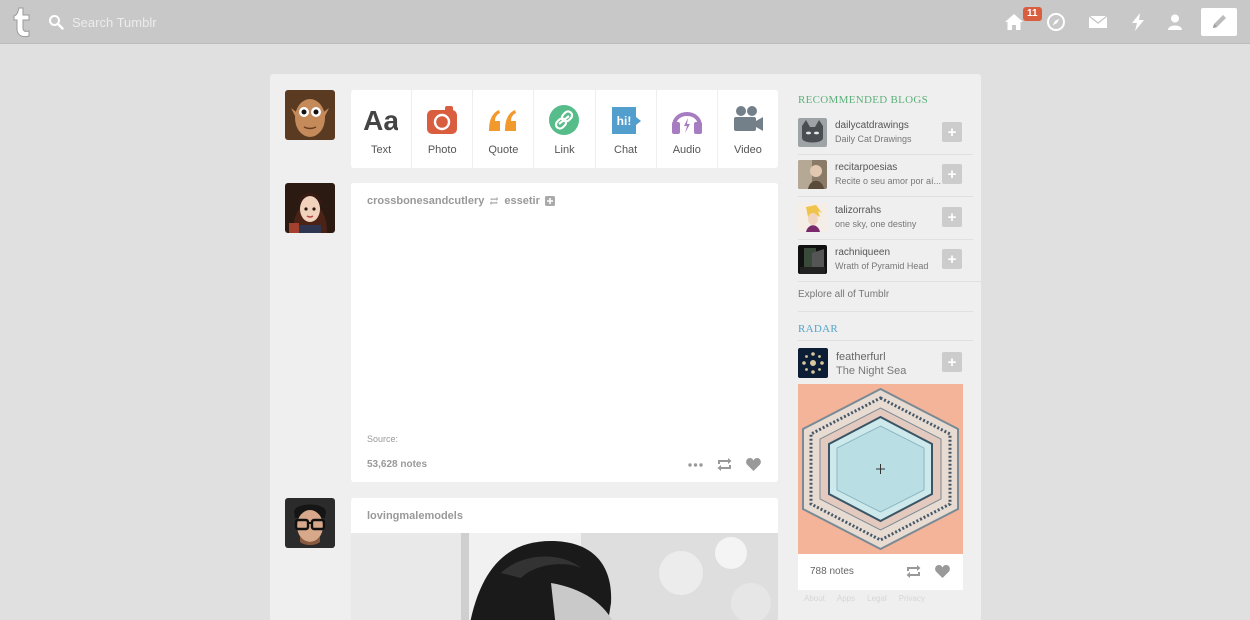 This screenshot has height=620, width=1250. Describe the element at coordinates (564, 120) in the screenshot. I see `link-icon` at that location.